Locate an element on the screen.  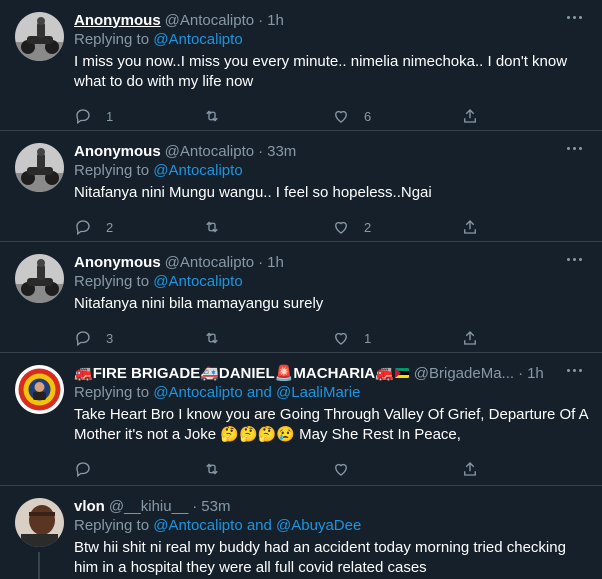
tweet-actions: 2 2 is located at coordinates (332, 227).